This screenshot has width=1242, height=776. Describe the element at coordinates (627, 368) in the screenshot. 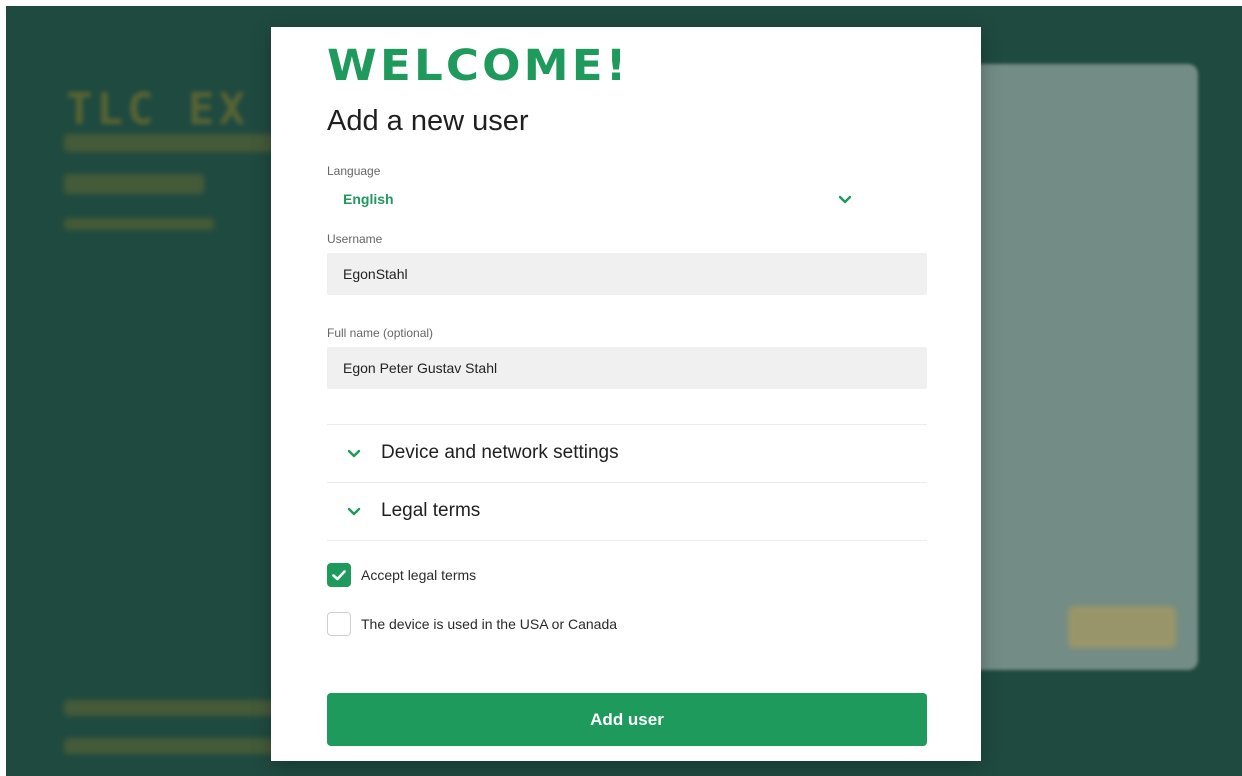

I see `full-name-input` at that location.